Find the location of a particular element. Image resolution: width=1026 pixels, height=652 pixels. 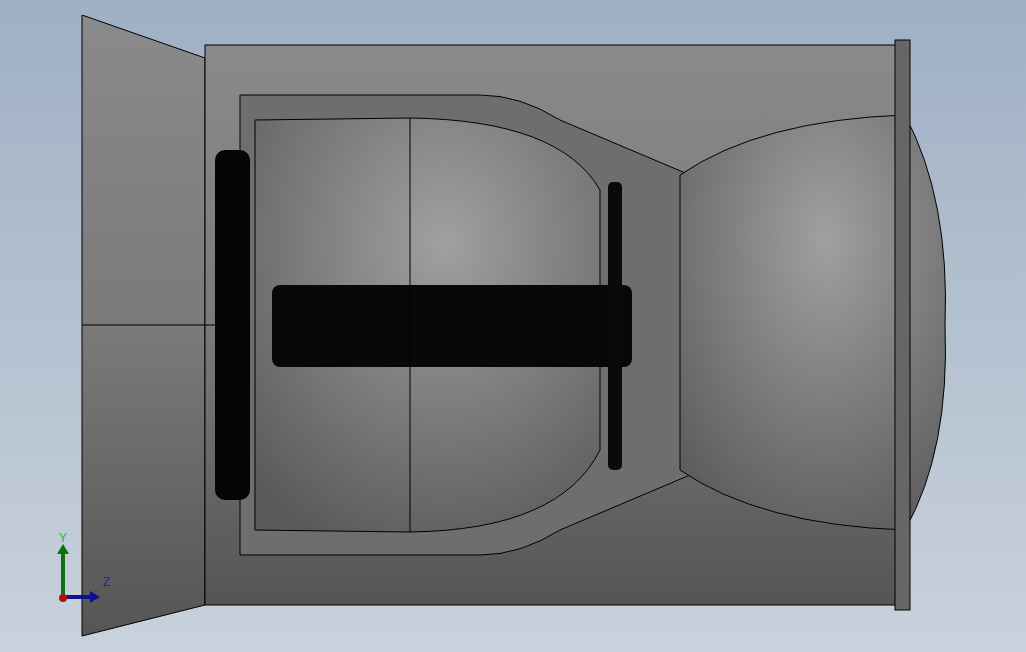

y-axis-label: Y is located at coordinates (63, 538).